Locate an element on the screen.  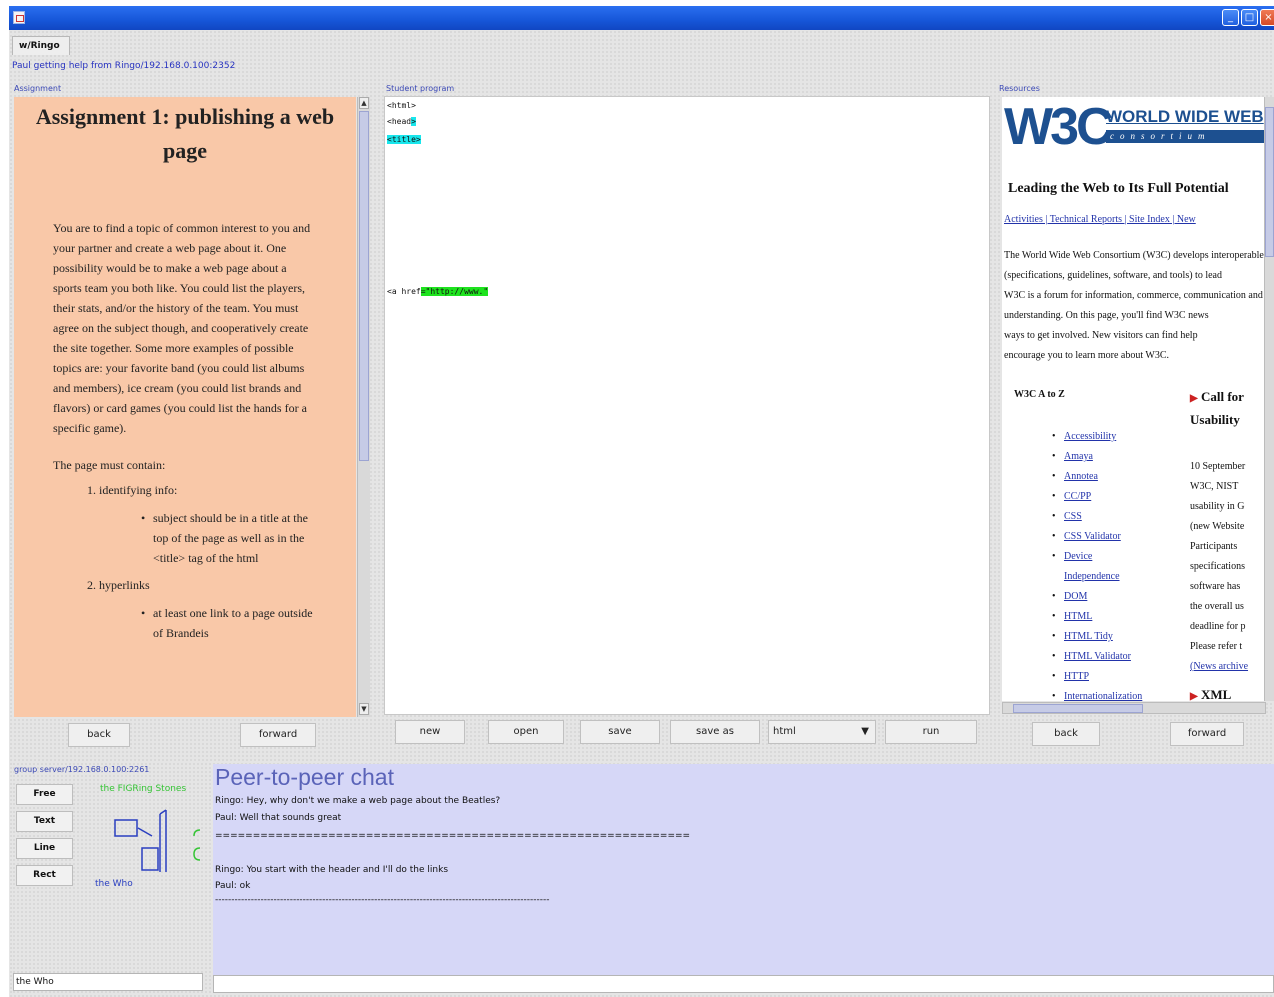
link-html-validator: HTML Validator is located at coordinates (1097, 657).